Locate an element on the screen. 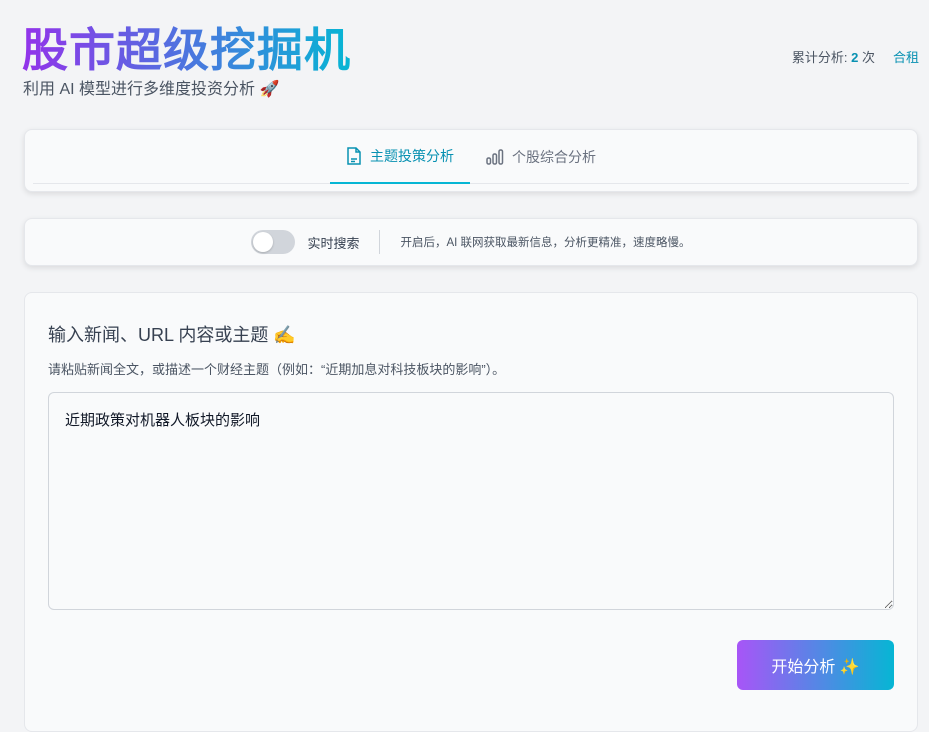 Image resolution: width=929 pixels, height=732 pixels. bar-chart-icon is located at coordinates (495, 157).